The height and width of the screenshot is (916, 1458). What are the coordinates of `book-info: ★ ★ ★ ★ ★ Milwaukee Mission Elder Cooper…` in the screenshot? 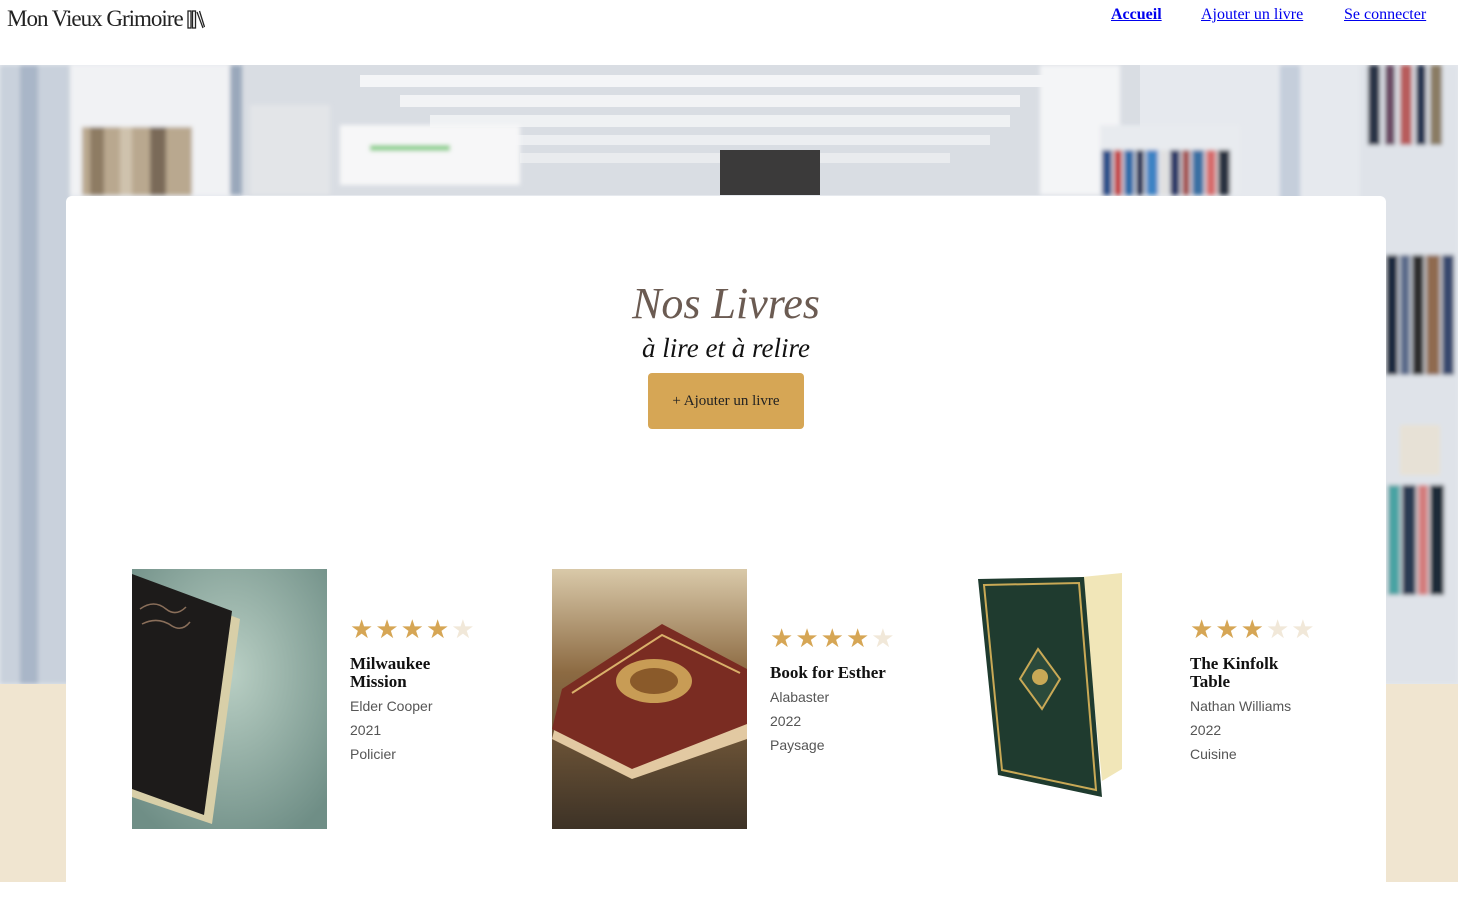 It's located at (412, 690).